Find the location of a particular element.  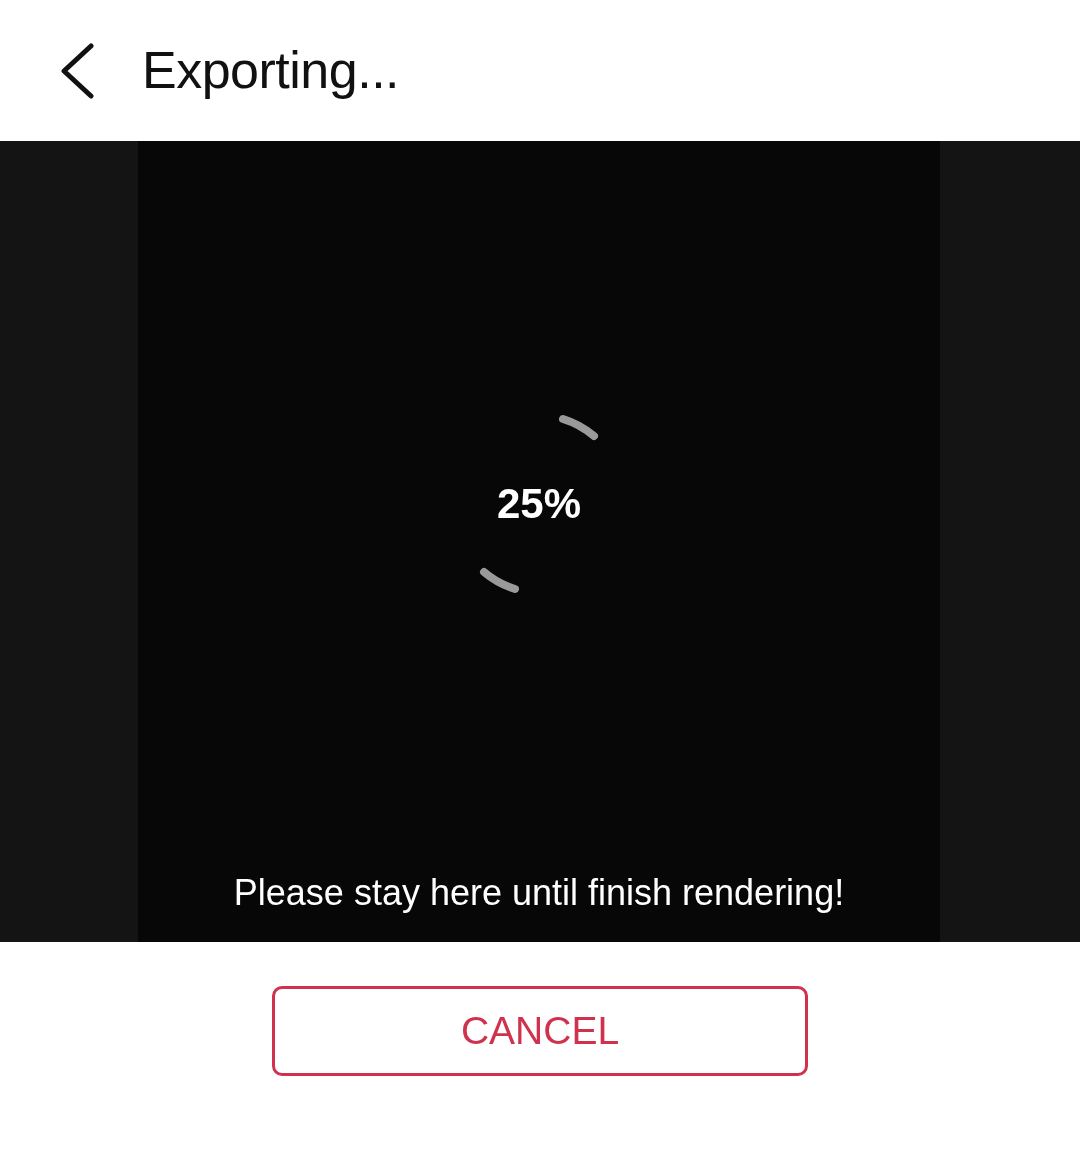

cancel-button: CANCEL is located at coordinates (540, 1031).